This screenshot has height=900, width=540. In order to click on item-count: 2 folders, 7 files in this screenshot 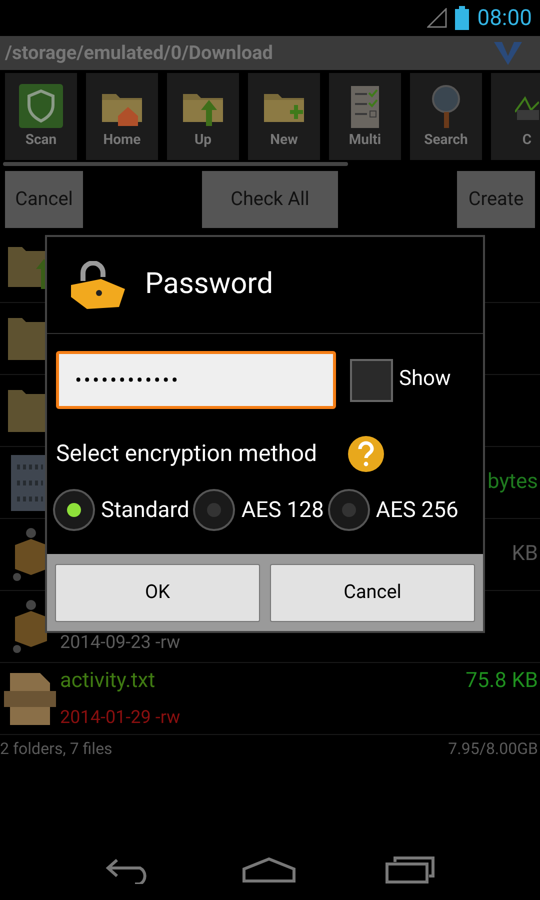, I will do `click(56, 749)`.